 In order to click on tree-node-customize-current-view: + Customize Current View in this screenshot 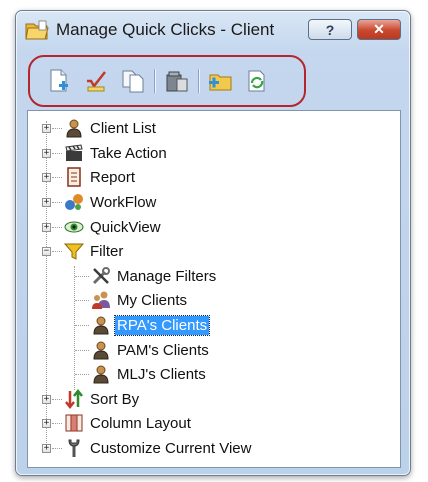, I will do `click(214, 448)`.